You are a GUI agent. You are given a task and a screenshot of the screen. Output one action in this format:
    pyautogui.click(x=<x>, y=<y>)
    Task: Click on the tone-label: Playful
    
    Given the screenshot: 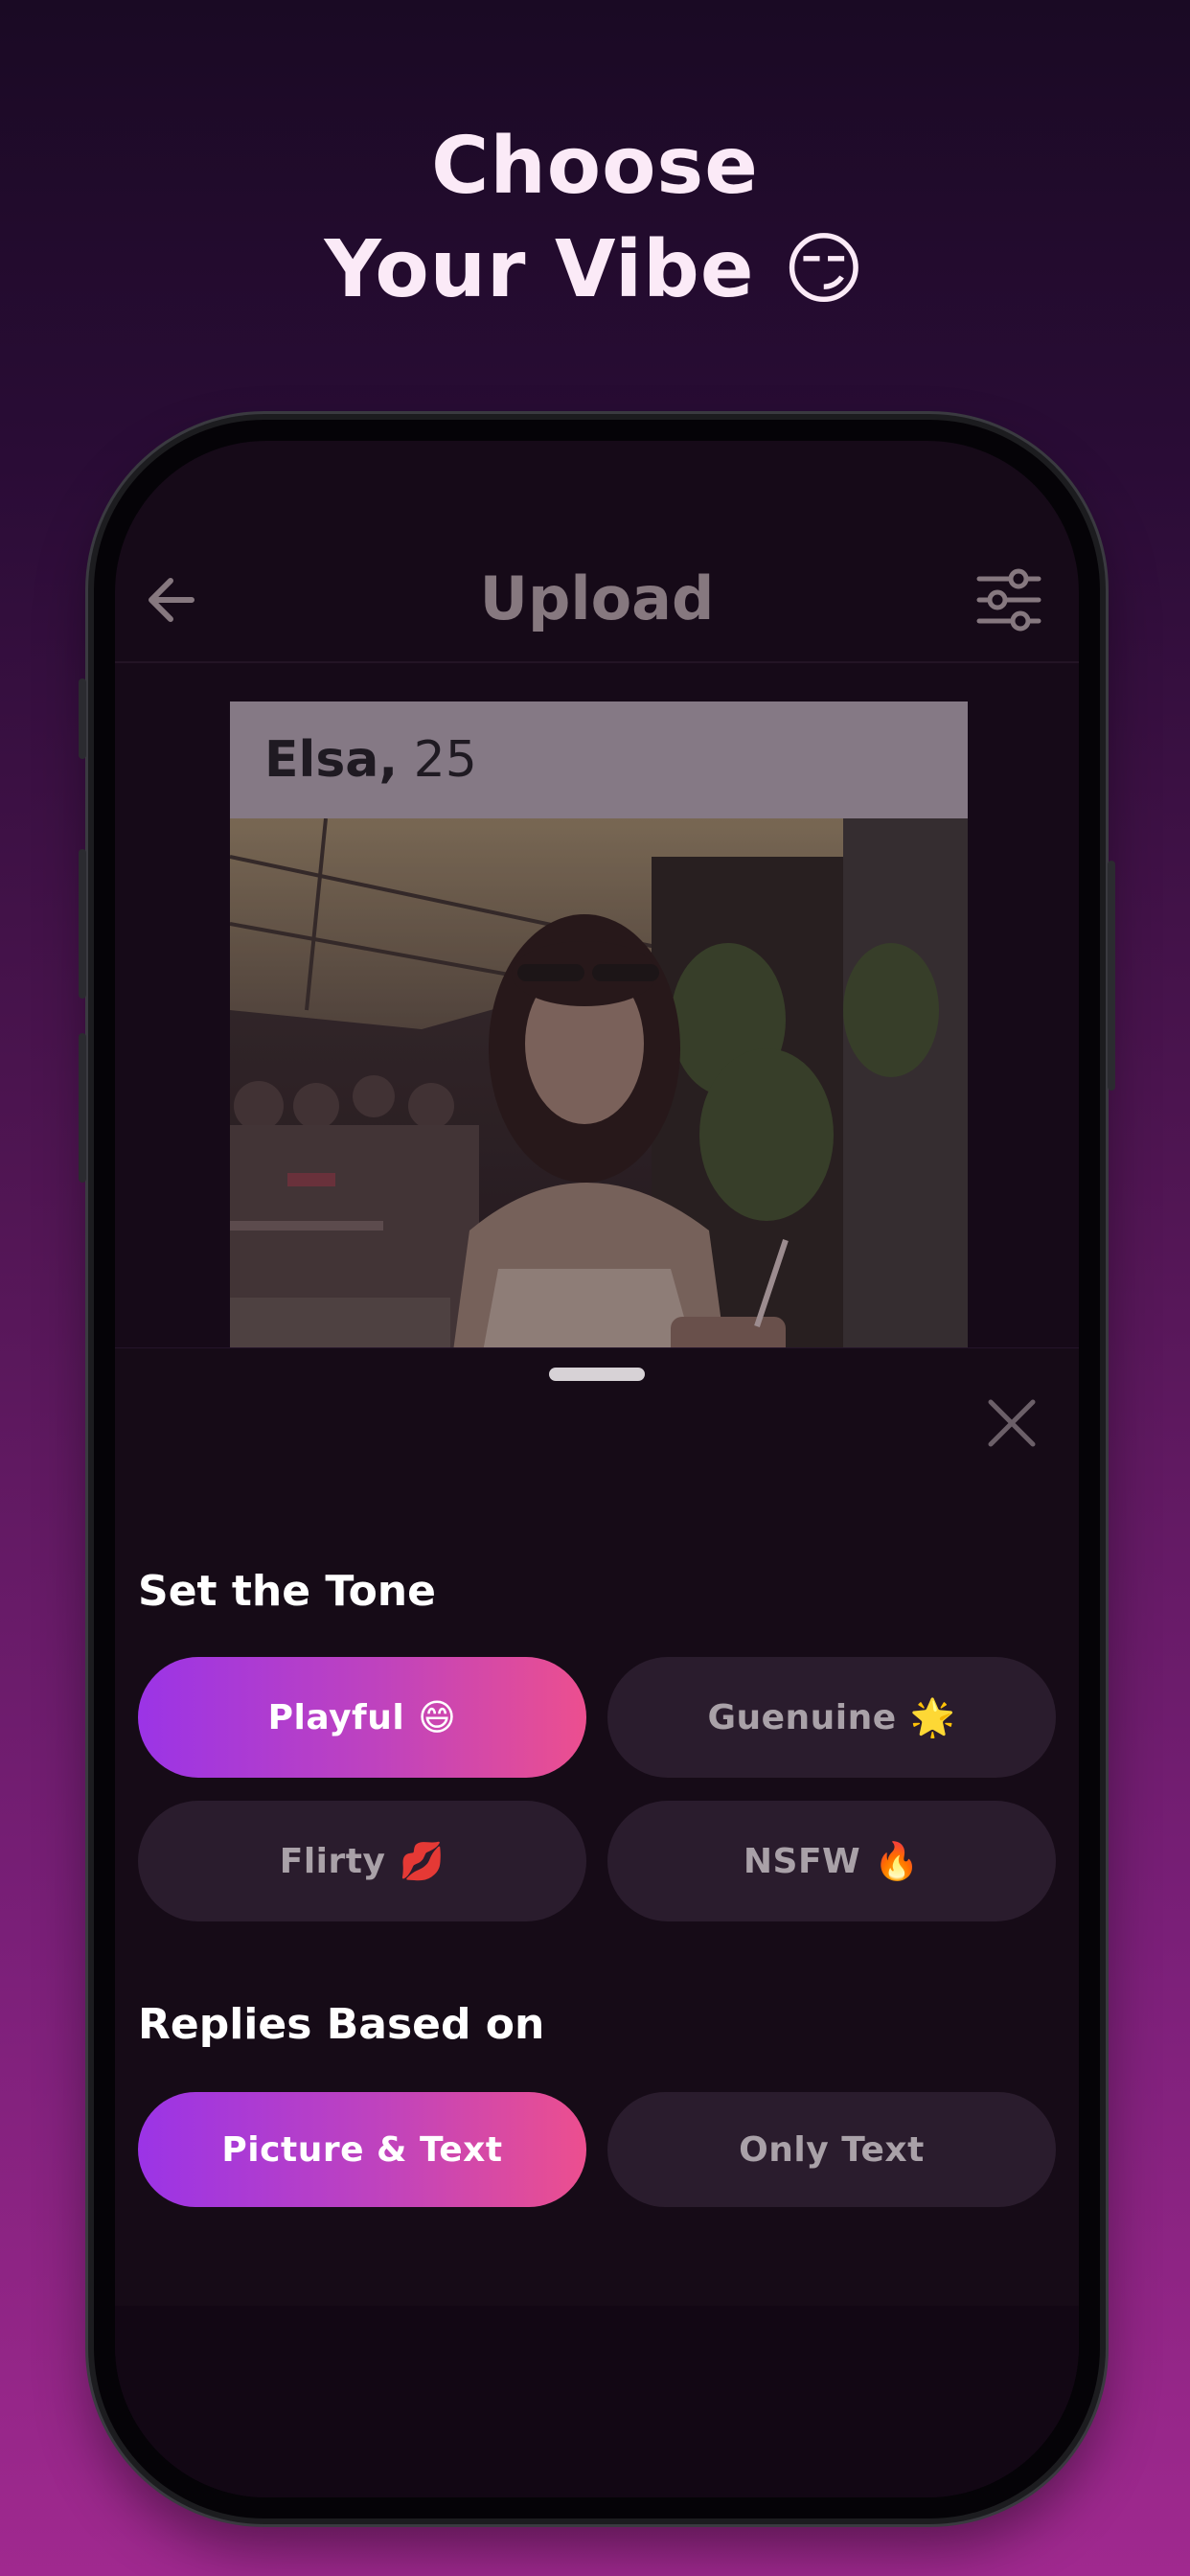 What is the action you would take?
    pyautogui.click(x=336, y=1717)
    